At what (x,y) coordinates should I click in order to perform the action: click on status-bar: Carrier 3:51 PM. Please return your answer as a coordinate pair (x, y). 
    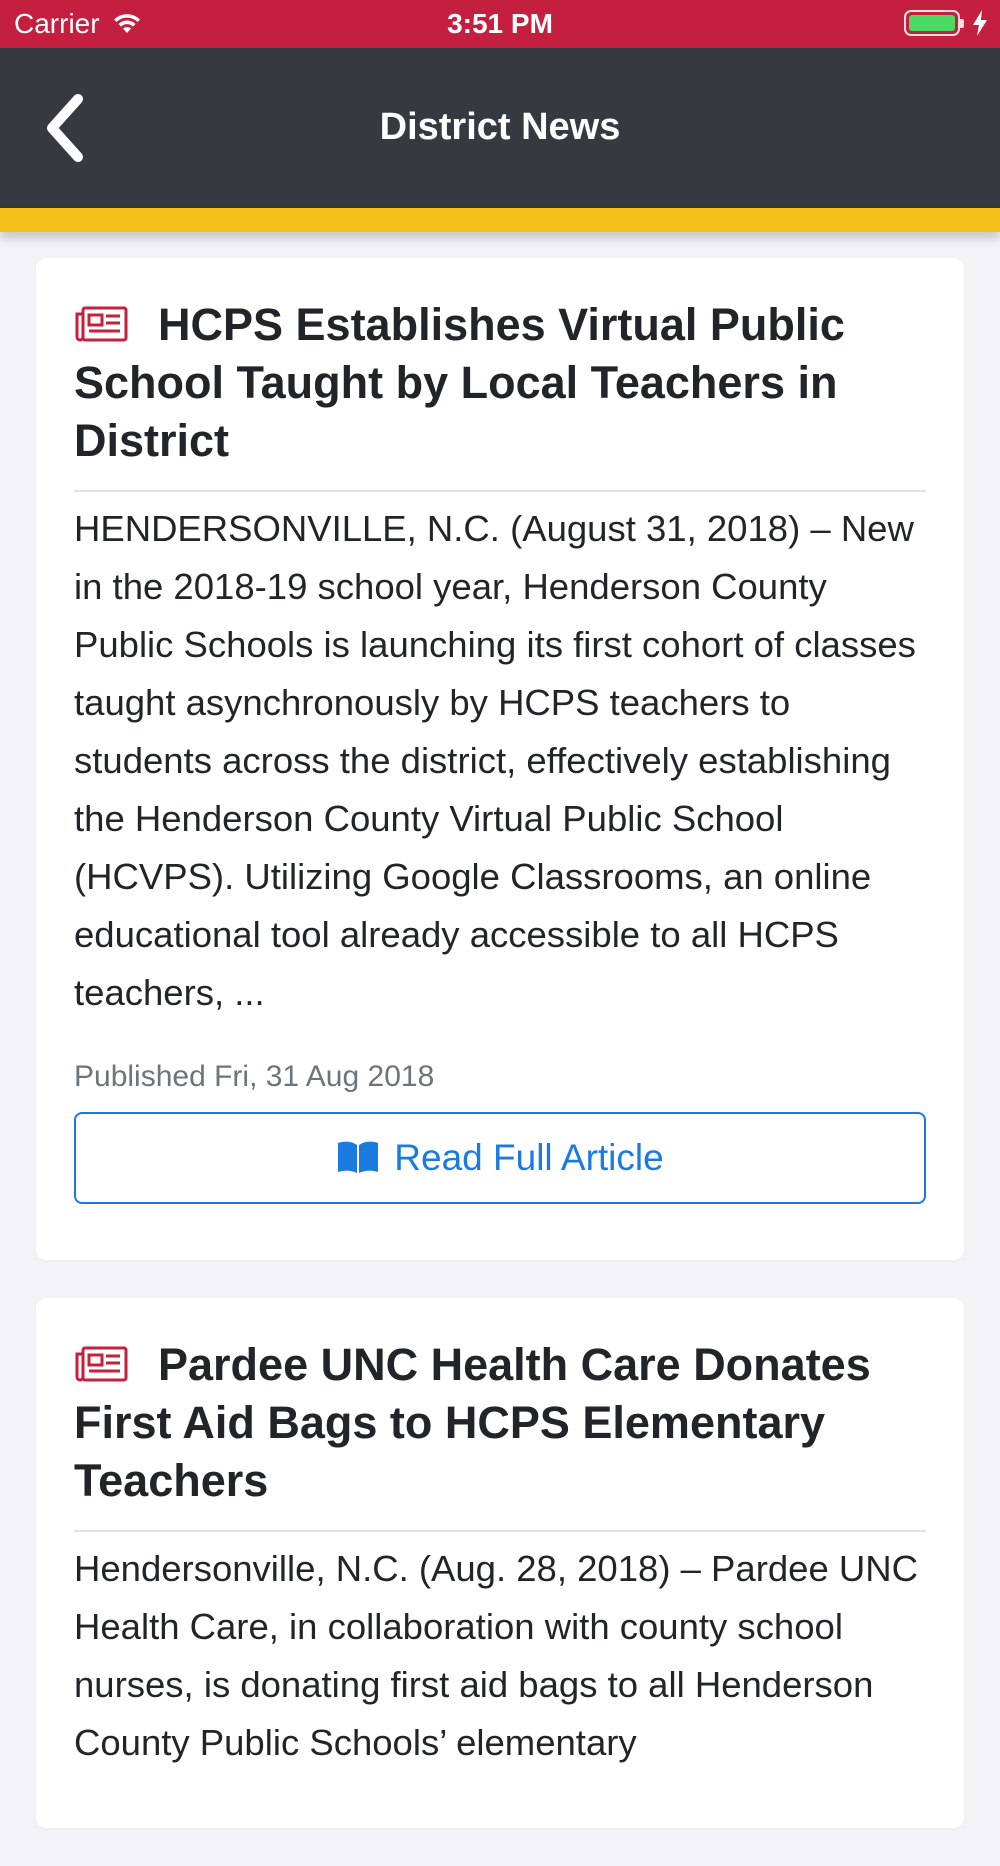
    Looking at the image, I should click on (500, 24).